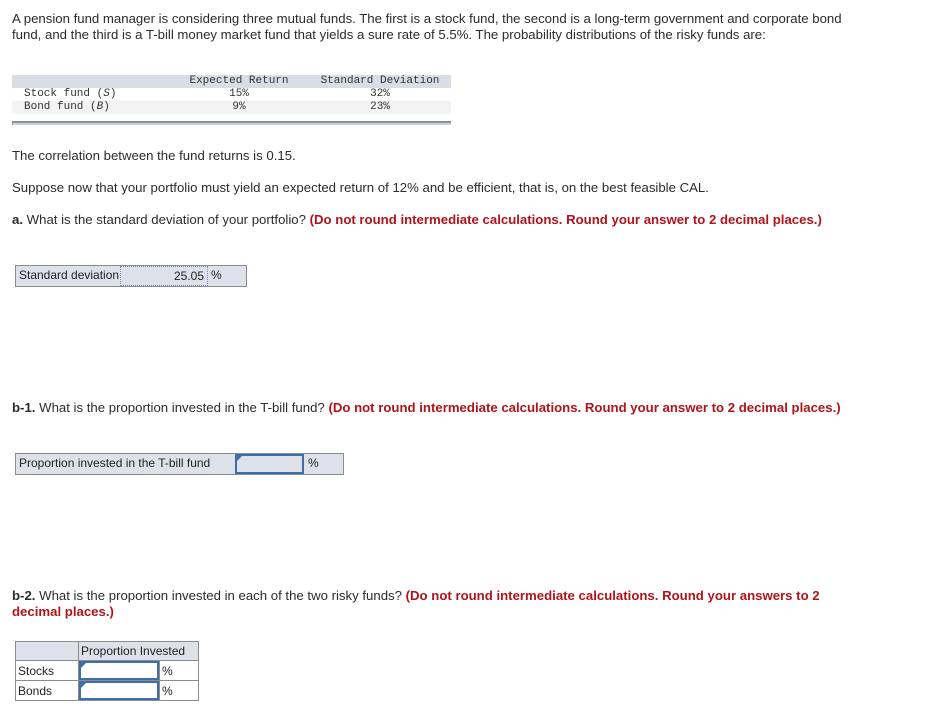  I want to click on table-row: Stocks %, so click(107, 670).